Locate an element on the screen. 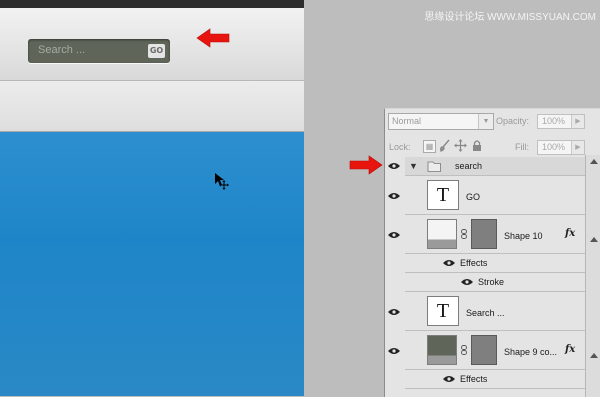  header-area: Search ... GO is located at coordinates (152, 44).